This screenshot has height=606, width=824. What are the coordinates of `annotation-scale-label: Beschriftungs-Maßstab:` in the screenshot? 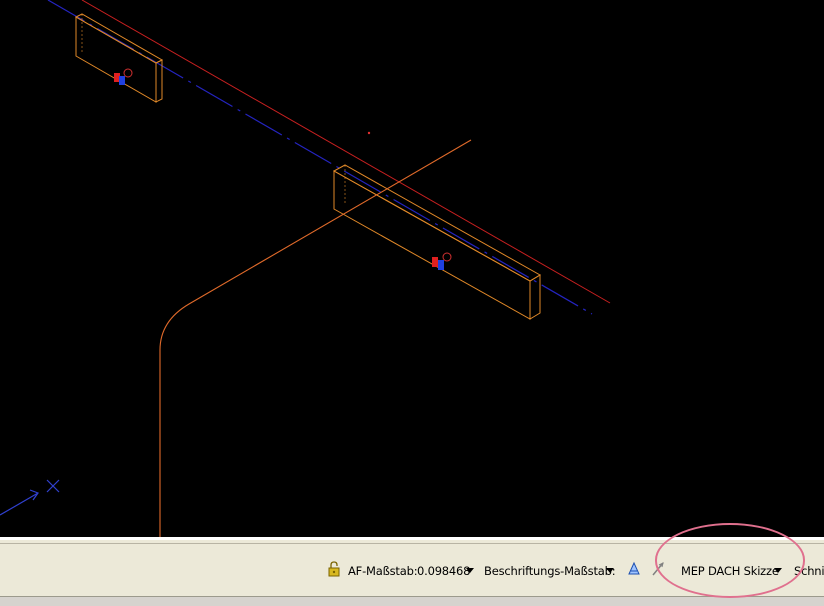 It's located at (550, 571).